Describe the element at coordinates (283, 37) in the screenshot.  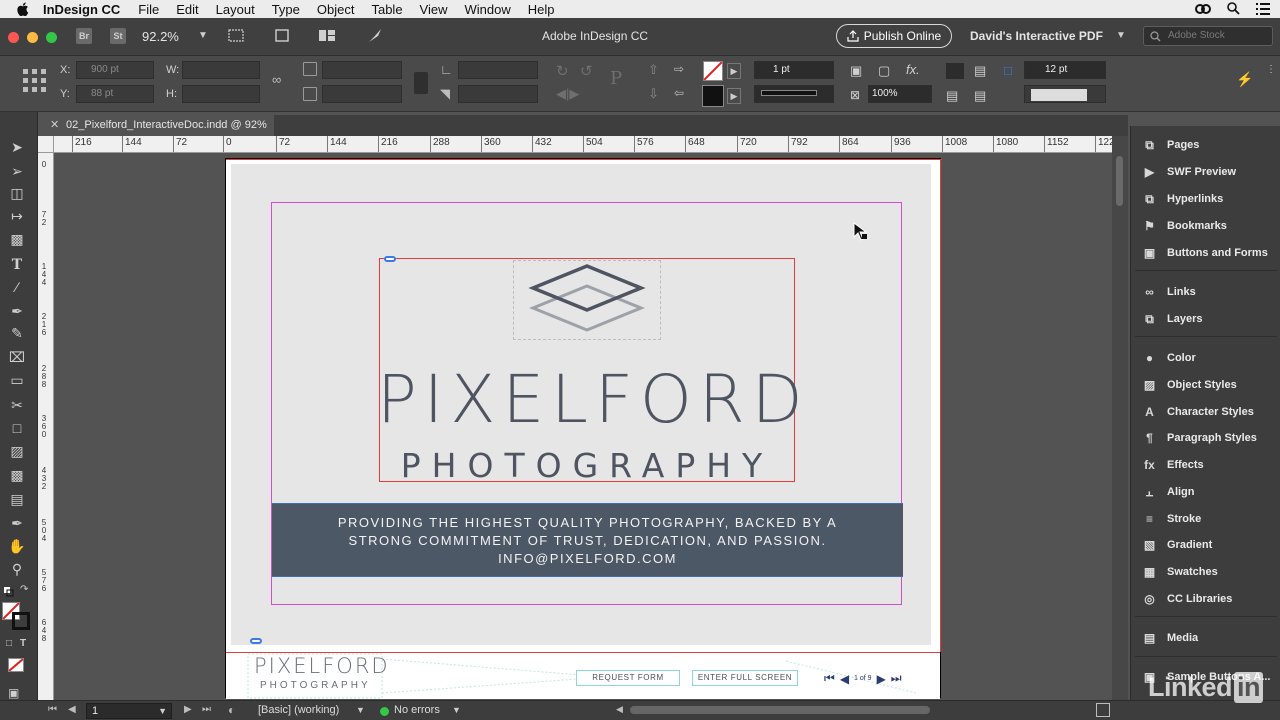
I see `screen-mode-icon` at that location.